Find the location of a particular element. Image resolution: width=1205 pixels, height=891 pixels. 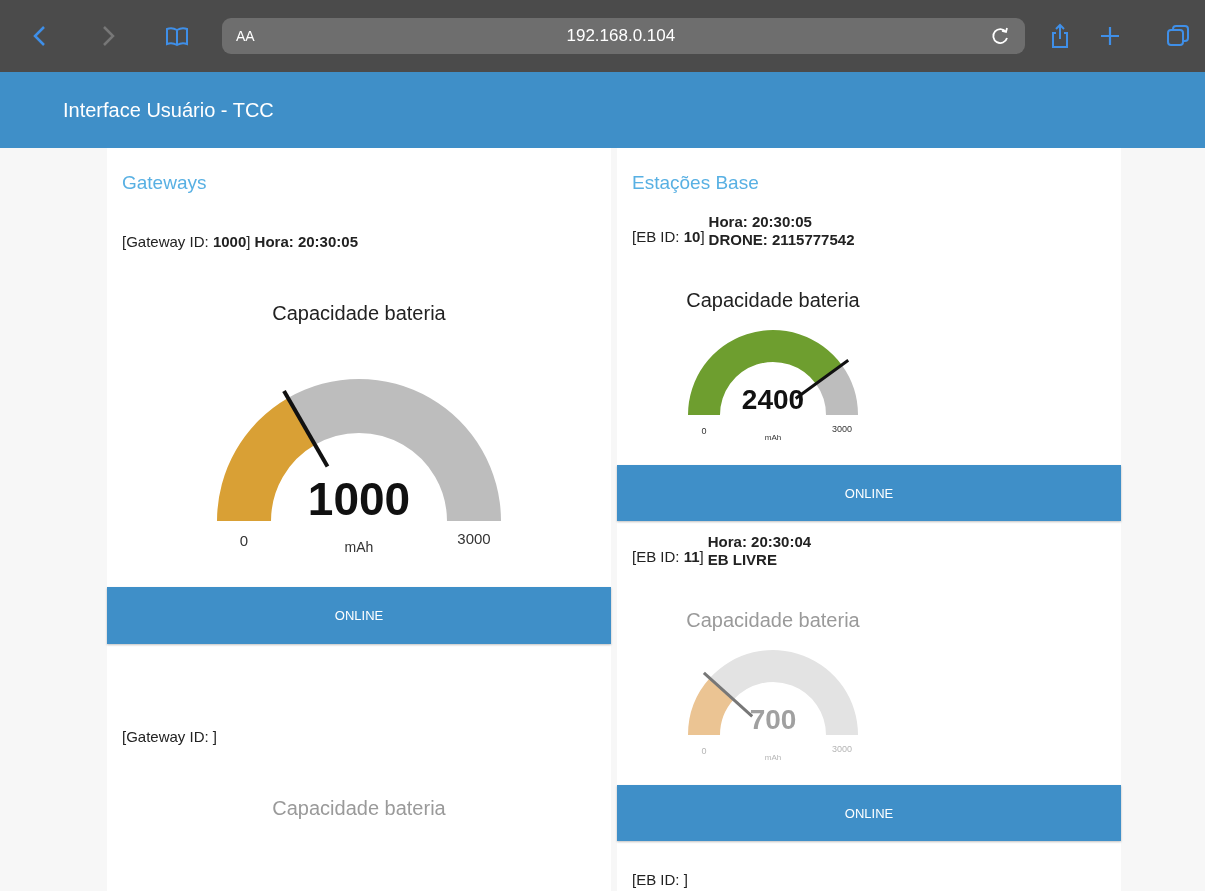

url-text: 192.168.0.104 is located at coordinates (621, 36).